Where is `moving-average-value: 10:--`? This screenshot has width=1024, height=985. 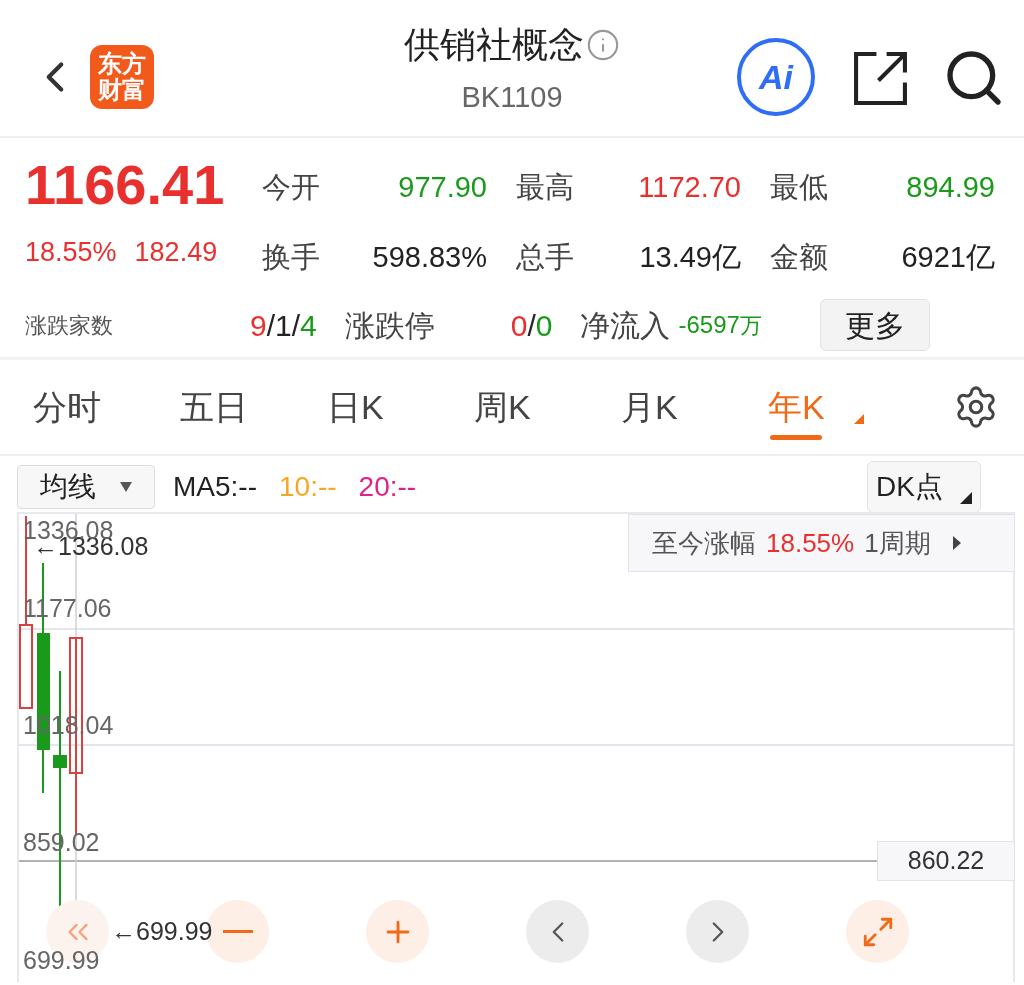
moving-average-value: 10:-- is located at coordinates (308, 487).